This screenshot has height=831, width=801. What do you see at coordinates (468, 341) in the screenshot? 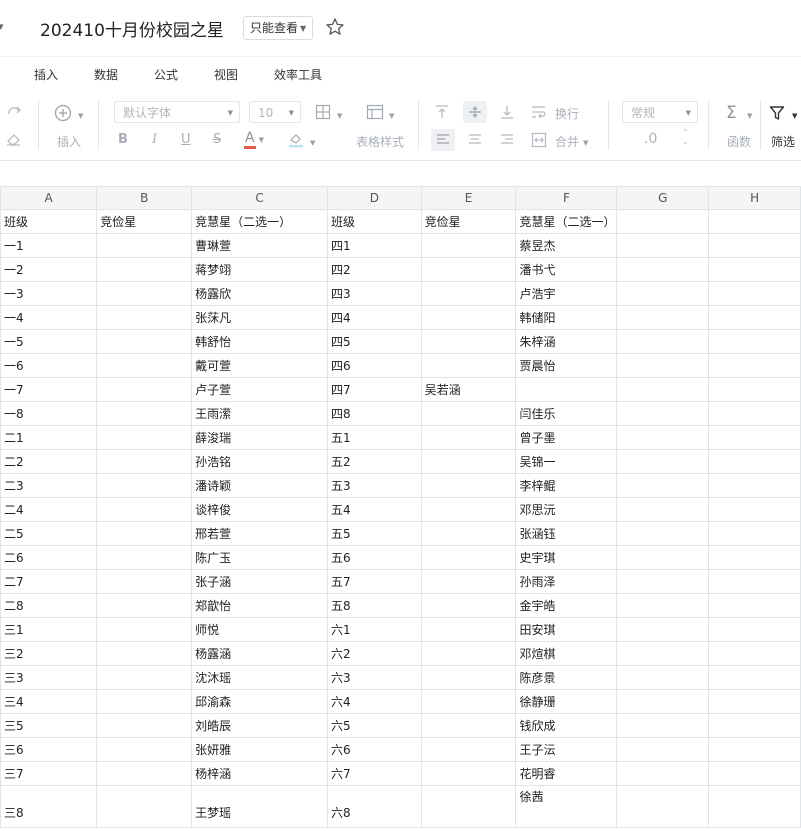
I see `cell-e6` at bounding box center [468, 341].